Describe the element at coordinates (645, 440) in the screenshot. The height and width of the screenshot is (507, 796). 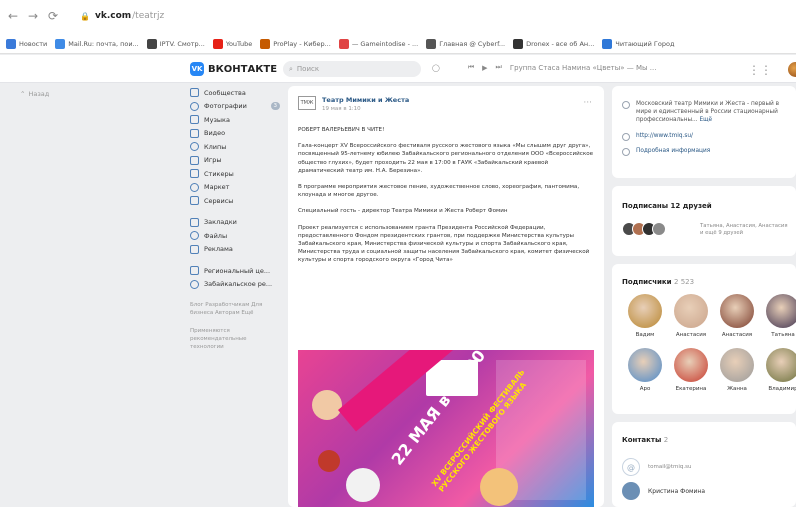
I see `contacts-title: Контакты 2` at that location.